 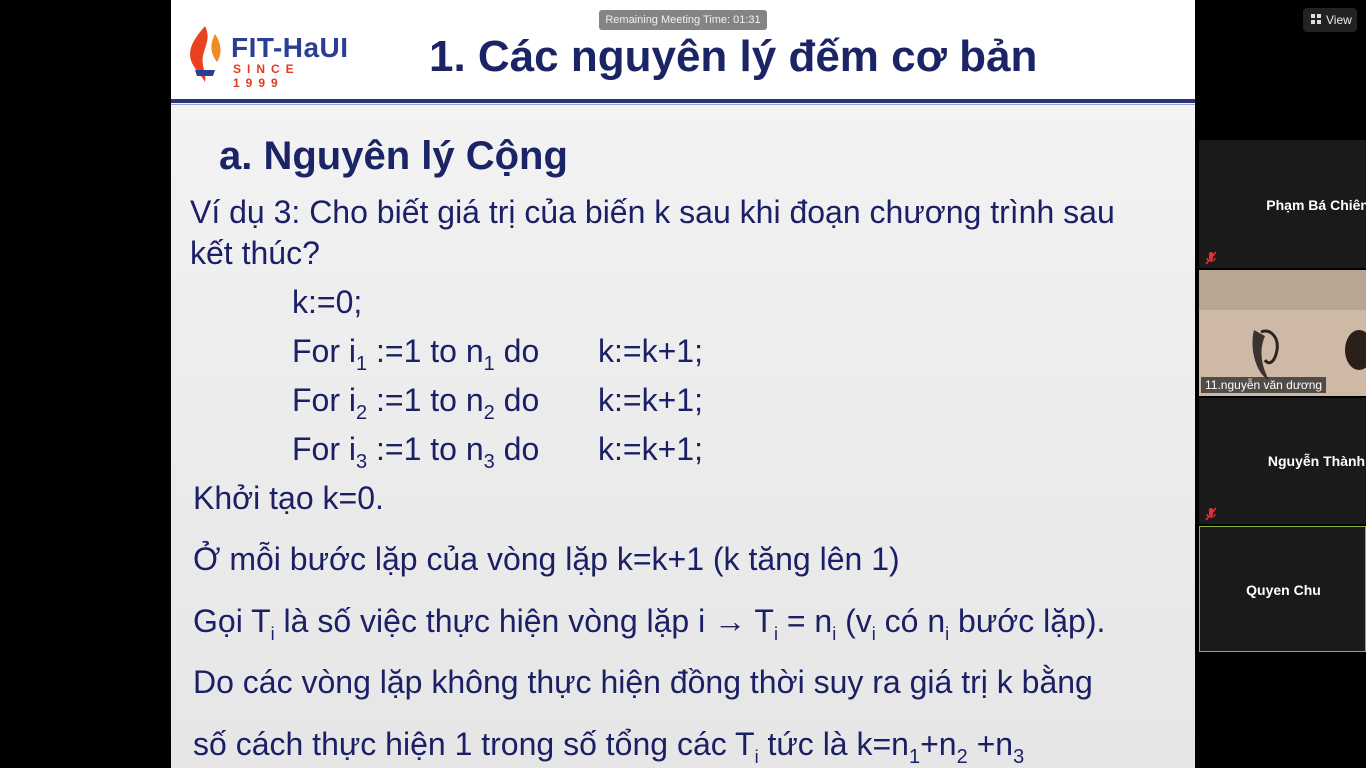 What do you see at coordinates (232, 621) in the screenshot?
I see `text-fragment: Gọi T` at bounding box center [232, 621].